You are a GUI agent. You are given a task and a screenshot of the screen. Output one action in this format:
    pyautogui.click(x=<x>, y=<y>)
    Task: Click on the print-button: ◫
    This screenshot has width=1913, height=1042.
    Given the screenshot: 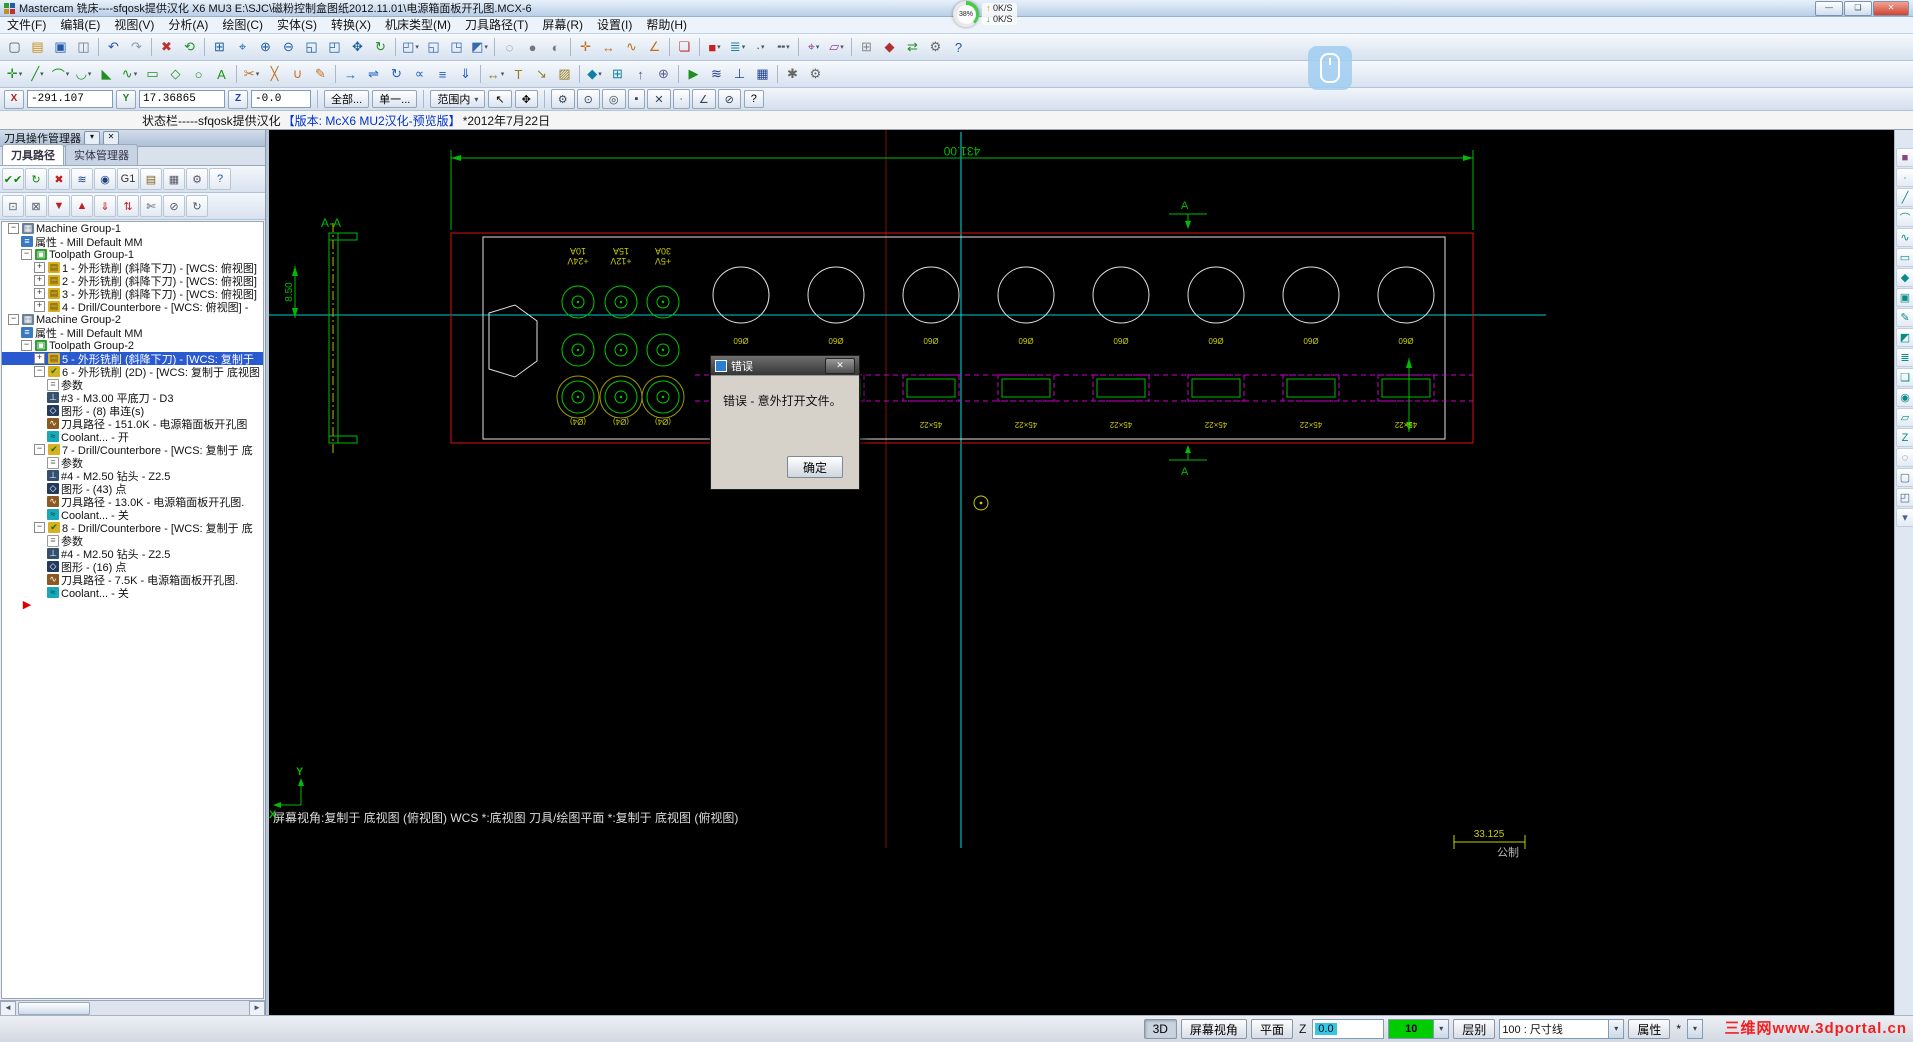 What is the action you would take?
    pyautogui.click(x=83, y=47)
    